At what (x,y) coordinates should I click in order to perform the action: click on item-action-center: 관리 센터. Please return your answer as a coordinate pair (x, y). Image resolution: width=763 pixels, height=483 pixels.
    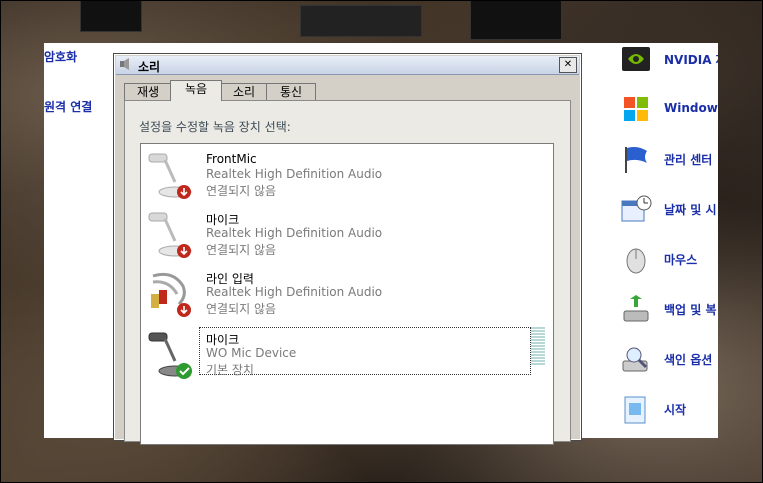
    Looking at the image, I should click on (669, 163).